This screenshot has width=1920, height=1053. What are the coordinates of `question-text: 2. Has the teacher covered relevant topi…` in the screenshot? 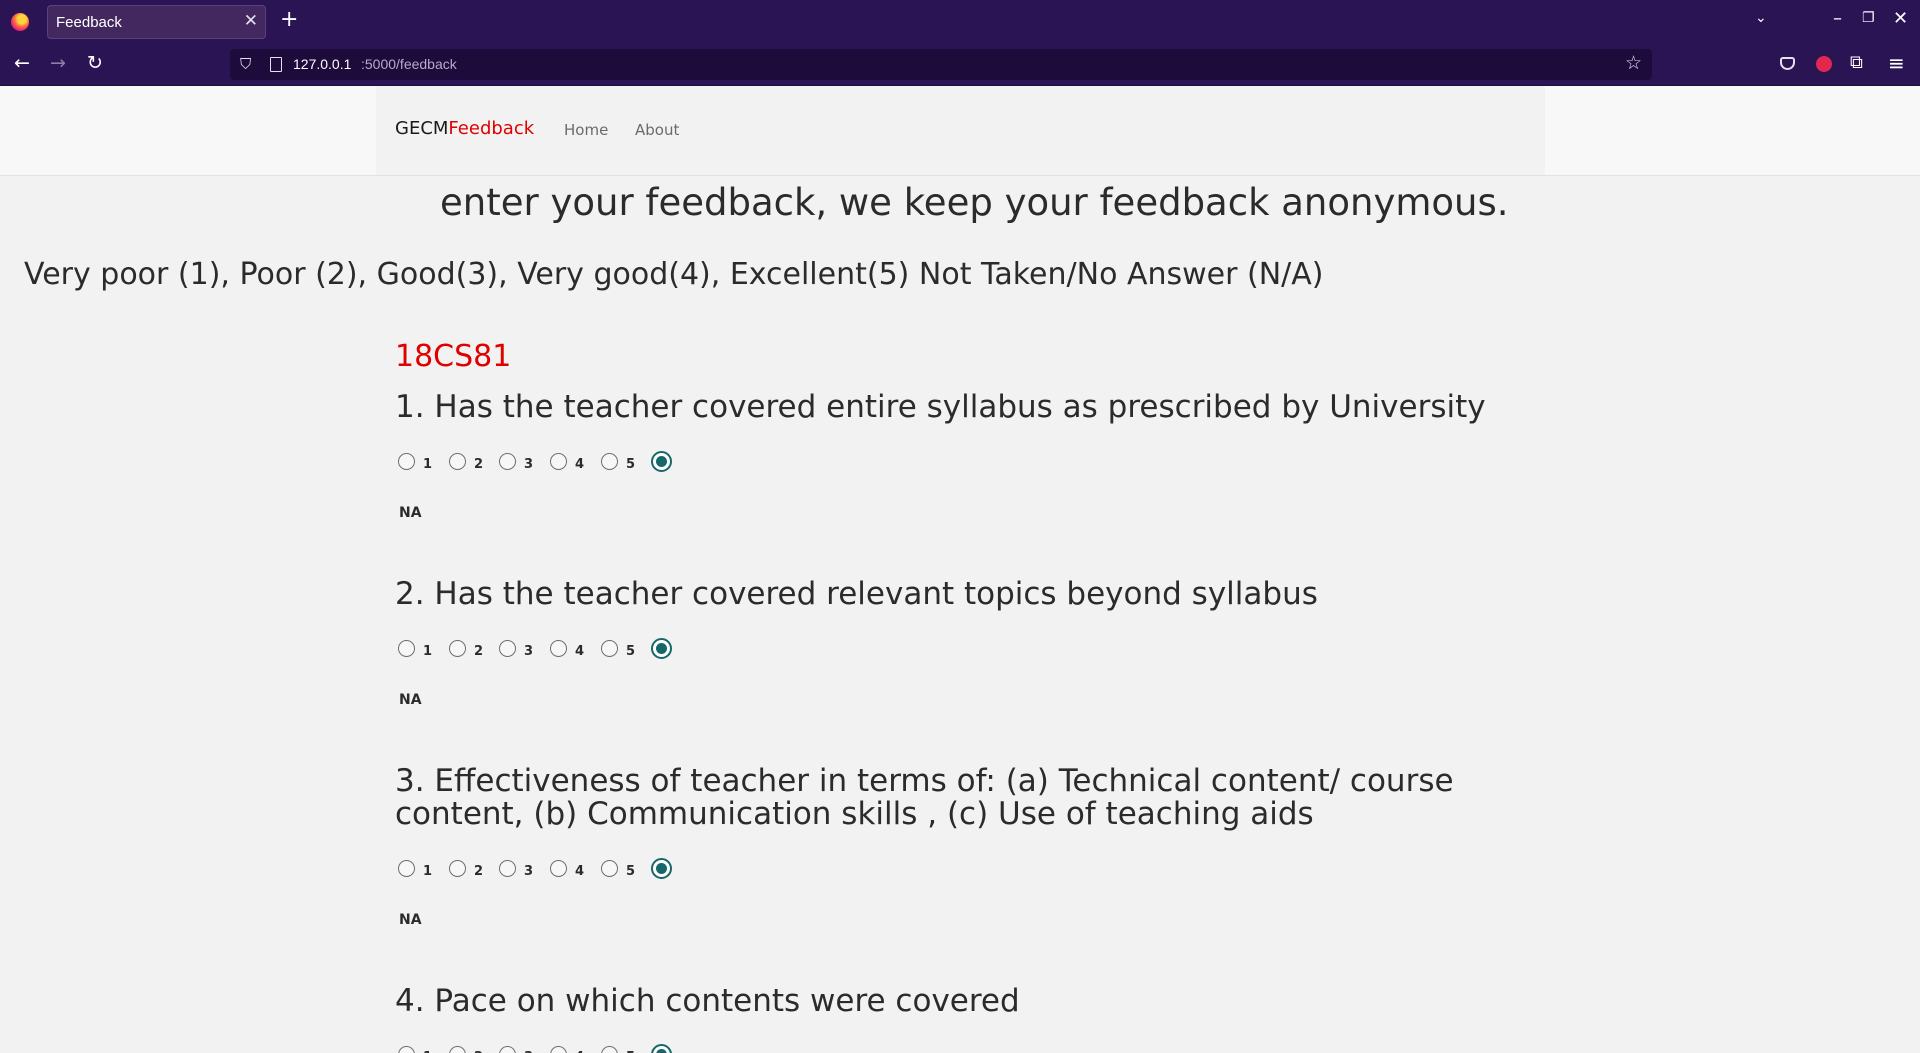 It's located at (856, 594).